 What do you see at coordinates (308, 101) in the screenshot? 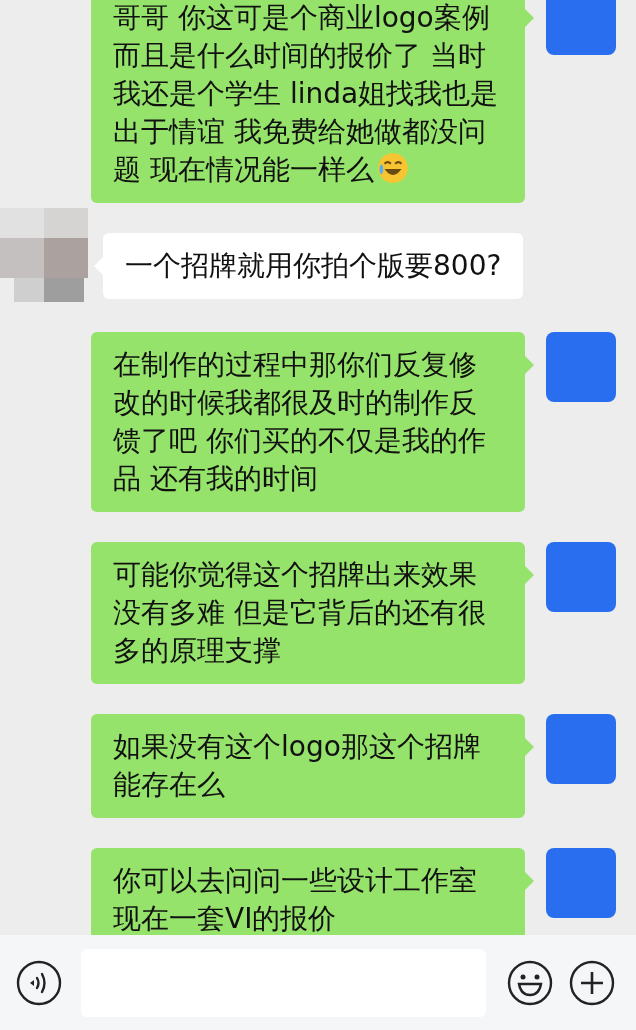
I see `sent-message: 哥哥 你这可是个商业logo案例而且是什么时间的报价了 当时我还是个学生 linda姐找我也是出于情谊 我免费给她做都没问题 现在情况能一样么` at bounding box center [308, 101].